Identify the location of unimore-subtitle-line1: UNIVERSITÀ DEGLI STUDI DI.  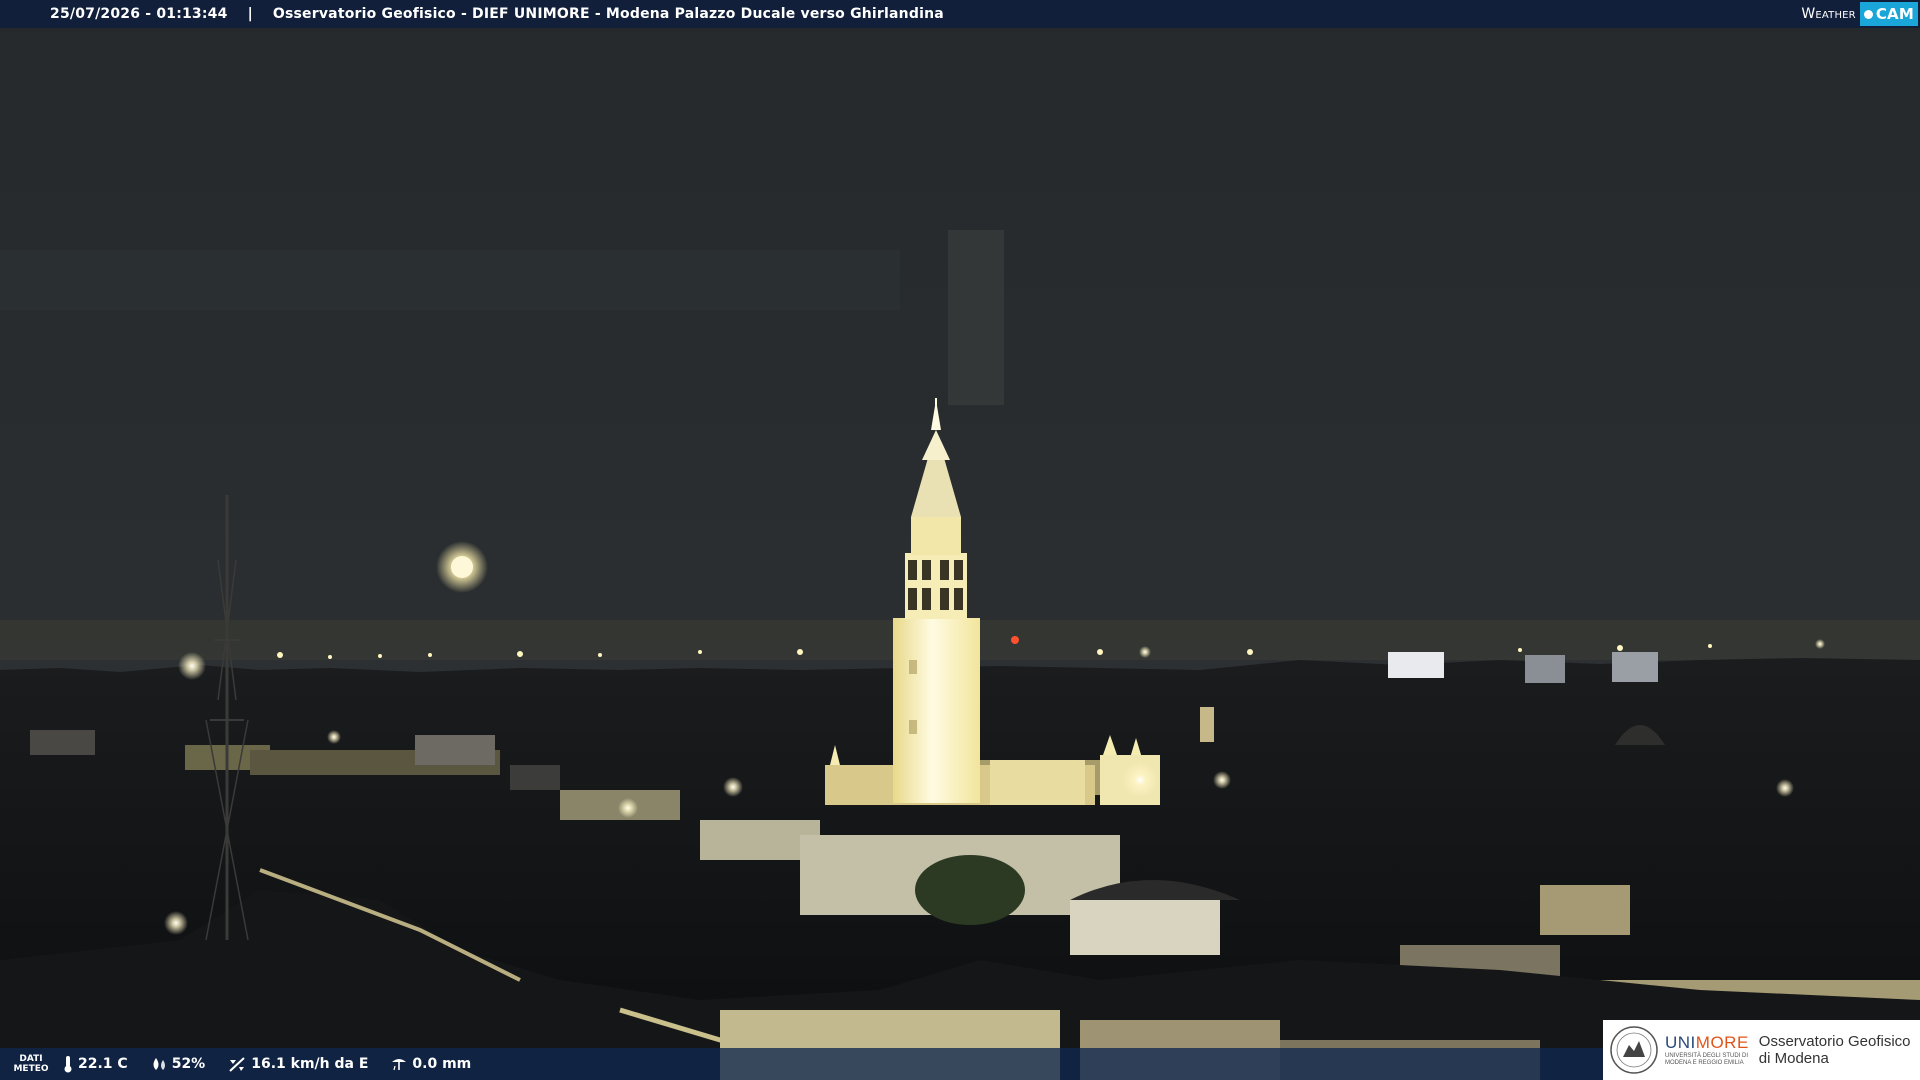
(1707, 1056).